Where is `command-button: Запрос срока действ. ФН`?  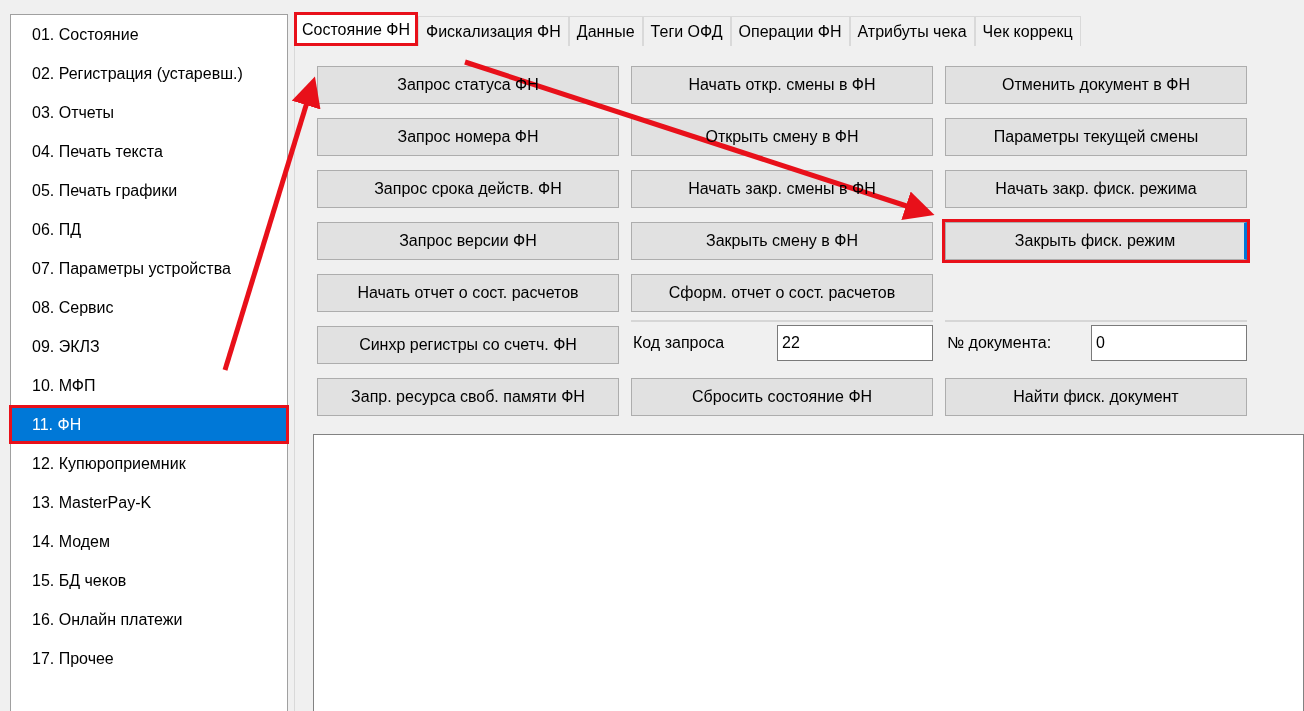
command-button: Запрос срока действ. ФН is located at coordinates (468, 189).